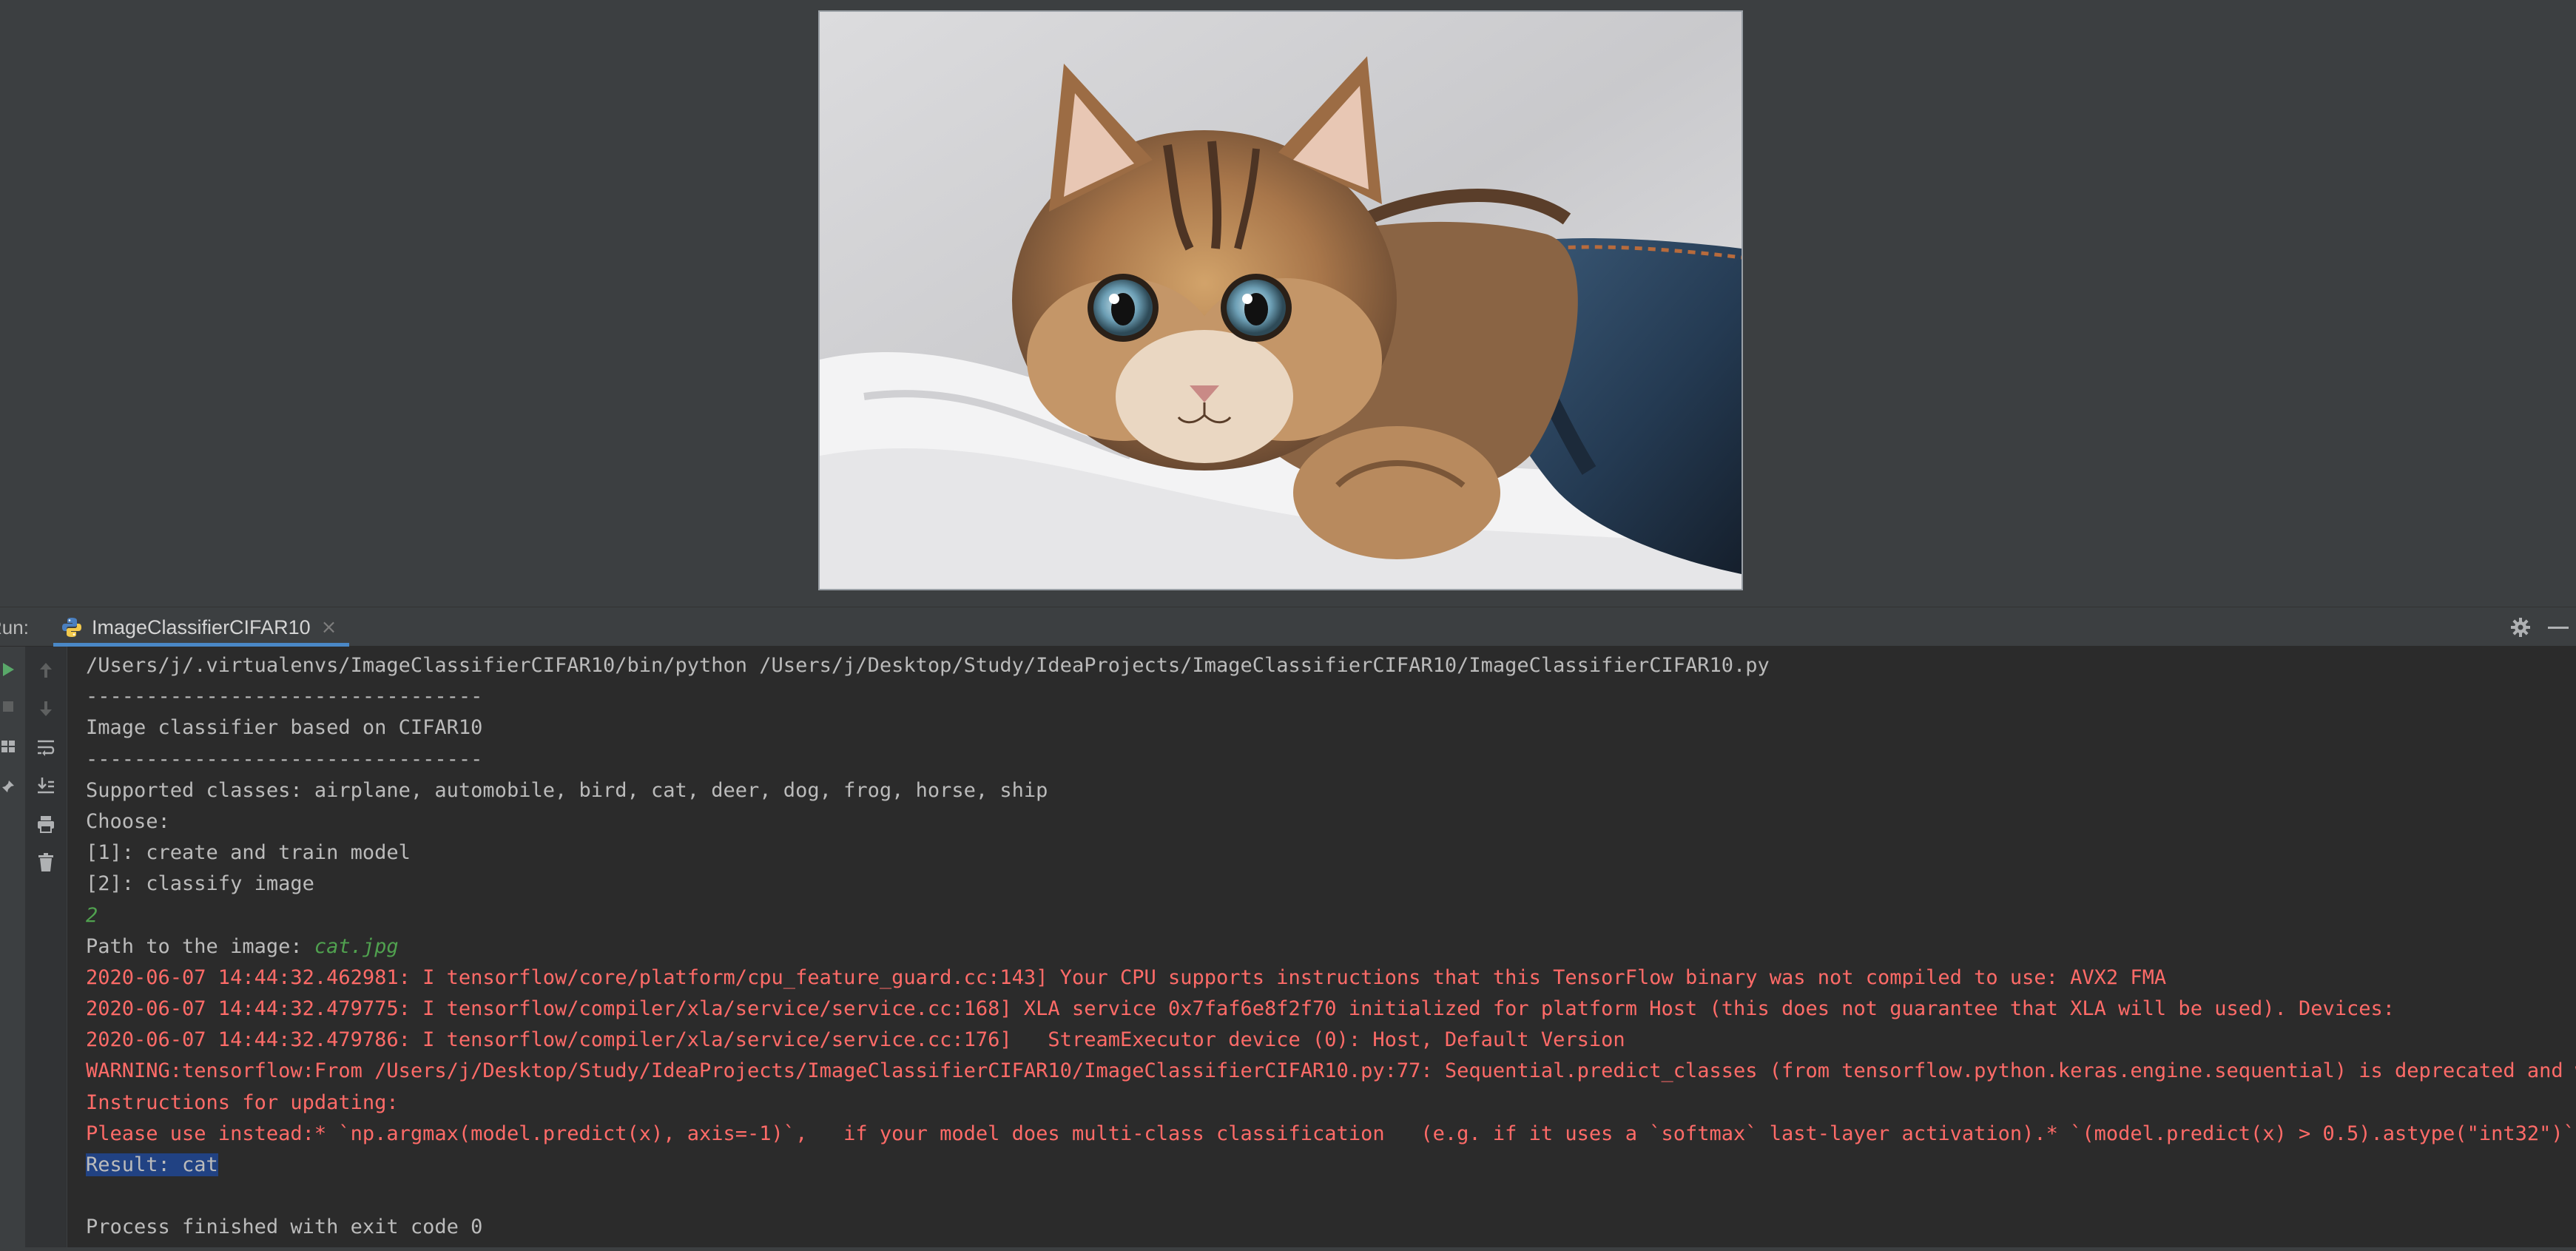  Describe the element at coordinates (46, 786) in the screenshot. I see `scroll-to-end-icon` at that location.